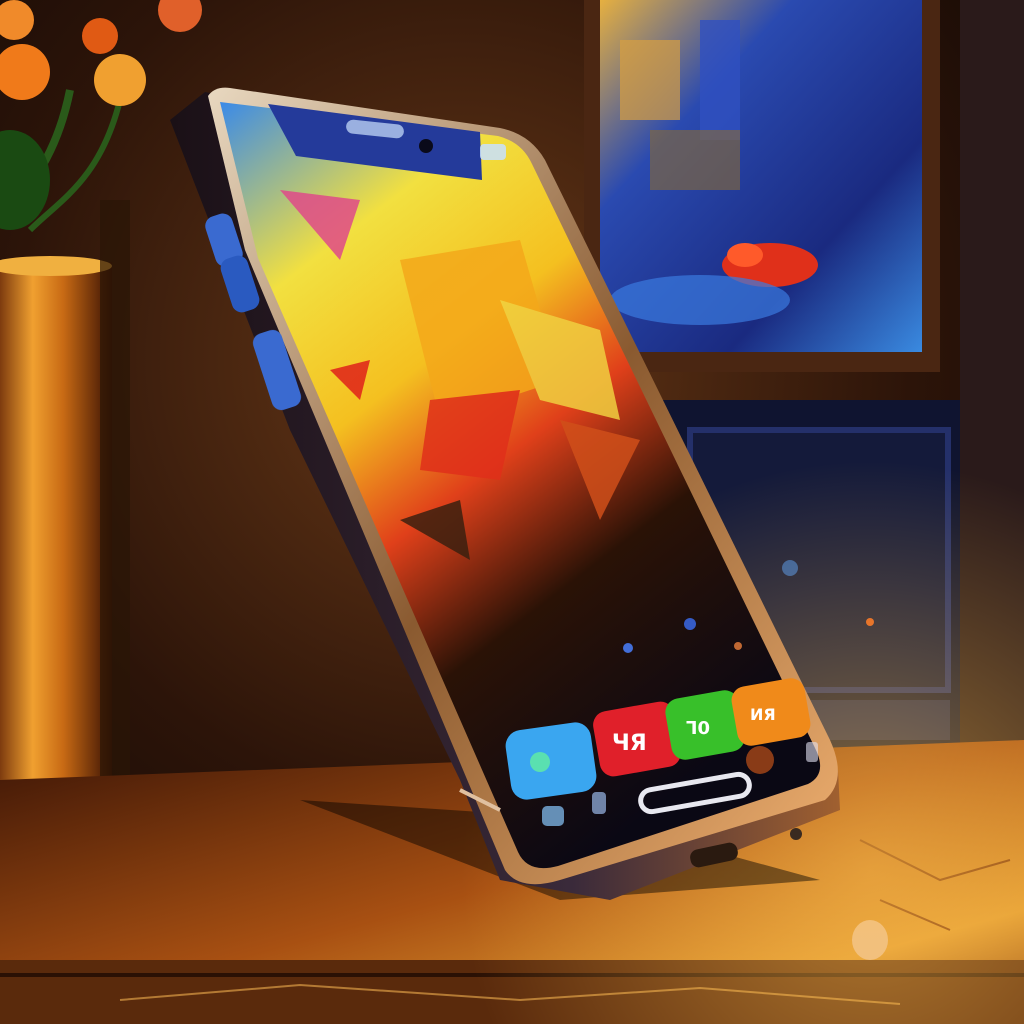  What do you see at coordinates (493, 152) in the screenshot?
I see `status-indicator` at bounding box center [493, 152].